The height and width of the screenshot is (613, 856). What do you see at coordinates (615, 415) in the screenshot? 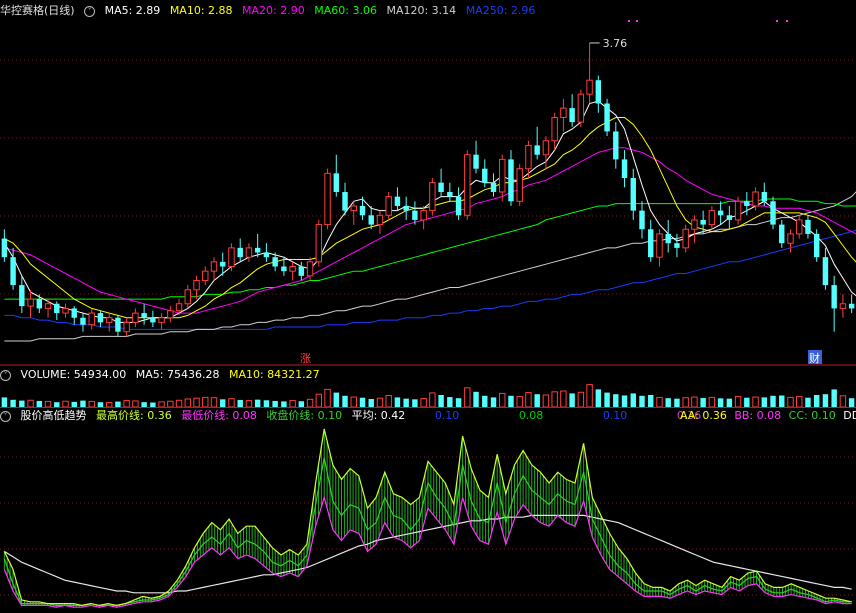
I see `ind-label-2: 0.10` at bounding box center [615, 415].